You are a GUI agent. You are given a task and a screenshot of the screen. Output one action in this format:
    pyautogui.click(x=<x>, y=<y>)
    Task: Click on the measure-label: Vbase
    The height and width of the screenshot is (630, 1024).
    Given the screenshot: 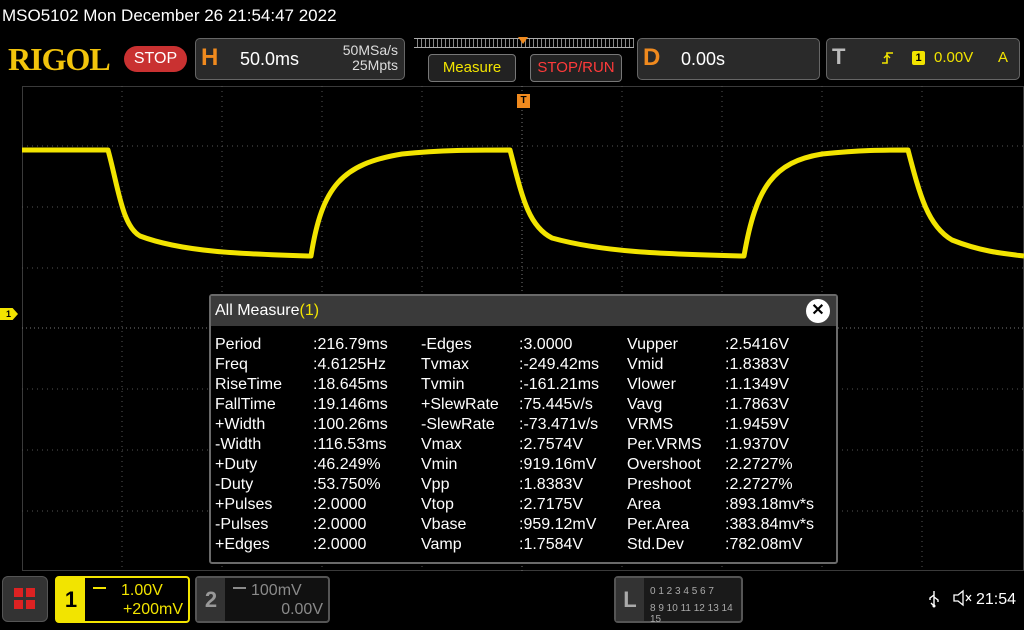 What is the action you would take?
    pyautogui.click(x=444, y=524)
    